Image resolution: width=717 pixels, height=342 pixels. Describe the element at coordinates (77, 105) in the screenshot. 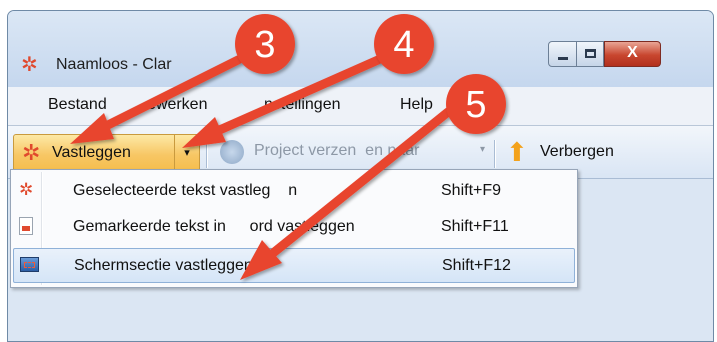

I see `menu-bestand: Bestand` at that location.